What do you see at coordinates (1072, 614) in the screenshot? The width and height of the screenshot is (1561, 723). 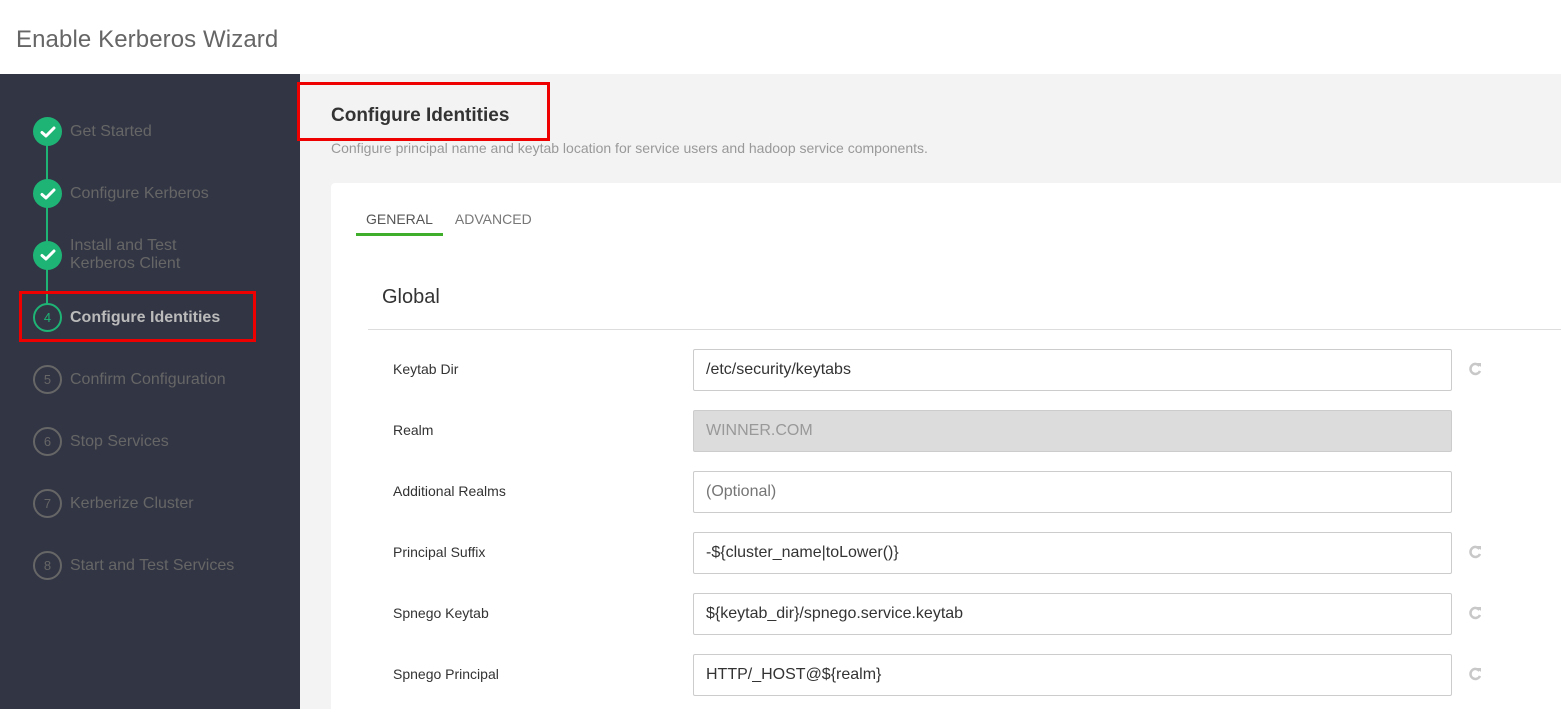 I see `spnego-keytab-input` at bounding box center [1072, 614].